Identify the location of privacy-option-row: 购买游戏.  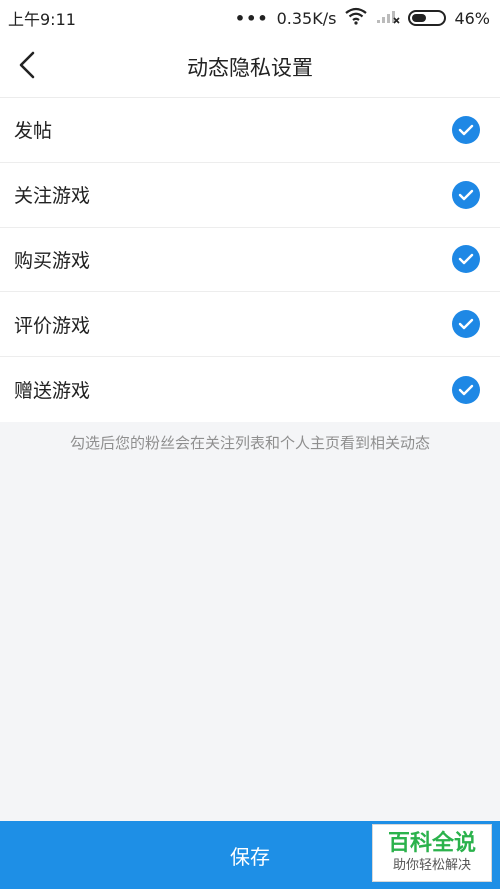
(250, 260).